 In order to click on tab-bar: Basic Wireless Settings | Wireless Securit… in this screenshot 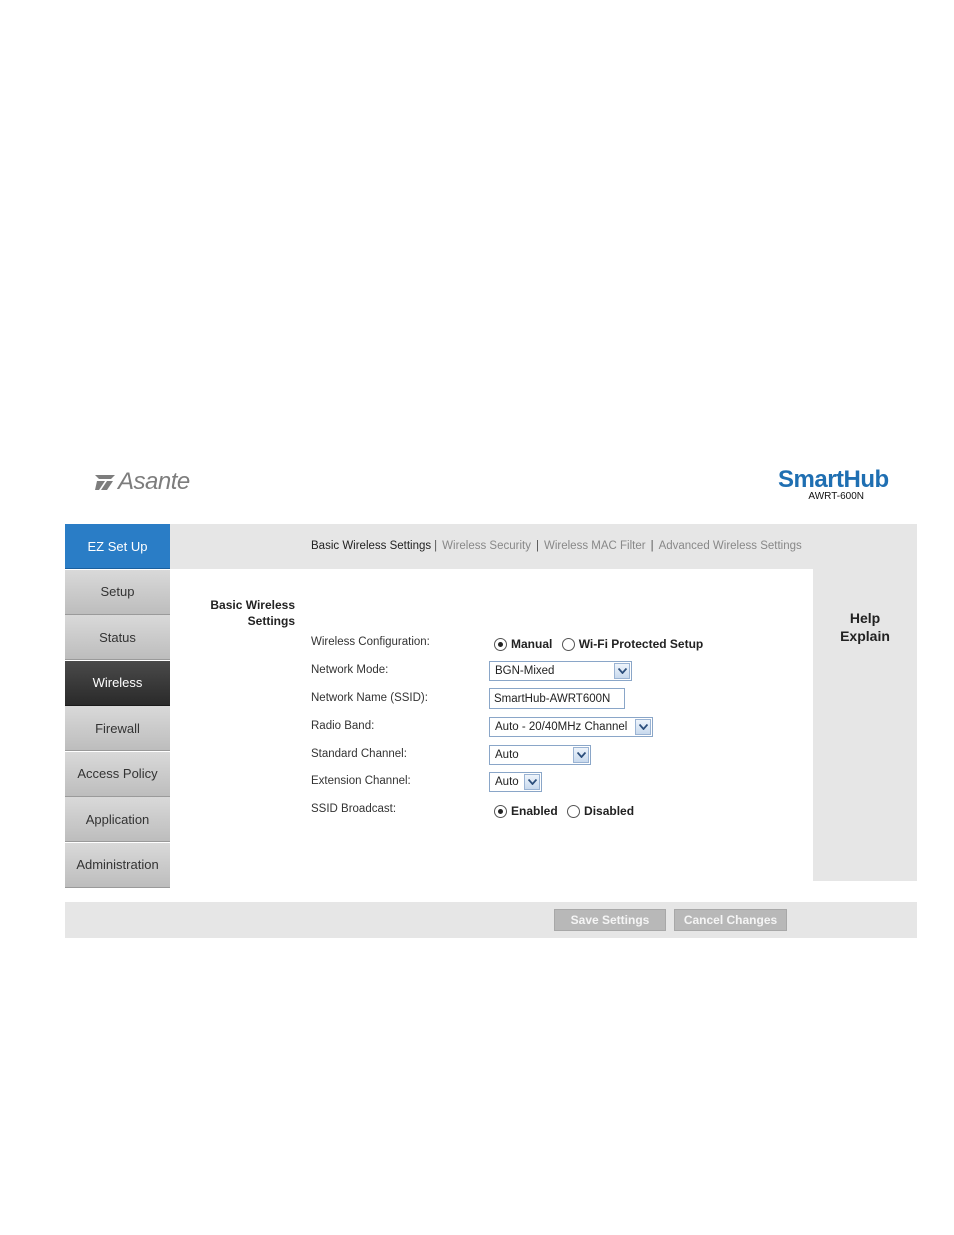, I will do `click(543, 546)`.